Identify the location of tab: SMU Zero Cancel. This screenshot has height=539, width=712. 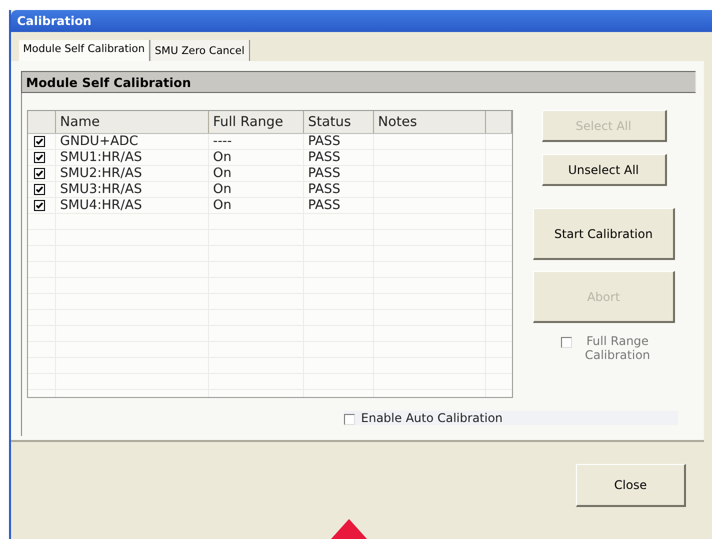
(200, 50).